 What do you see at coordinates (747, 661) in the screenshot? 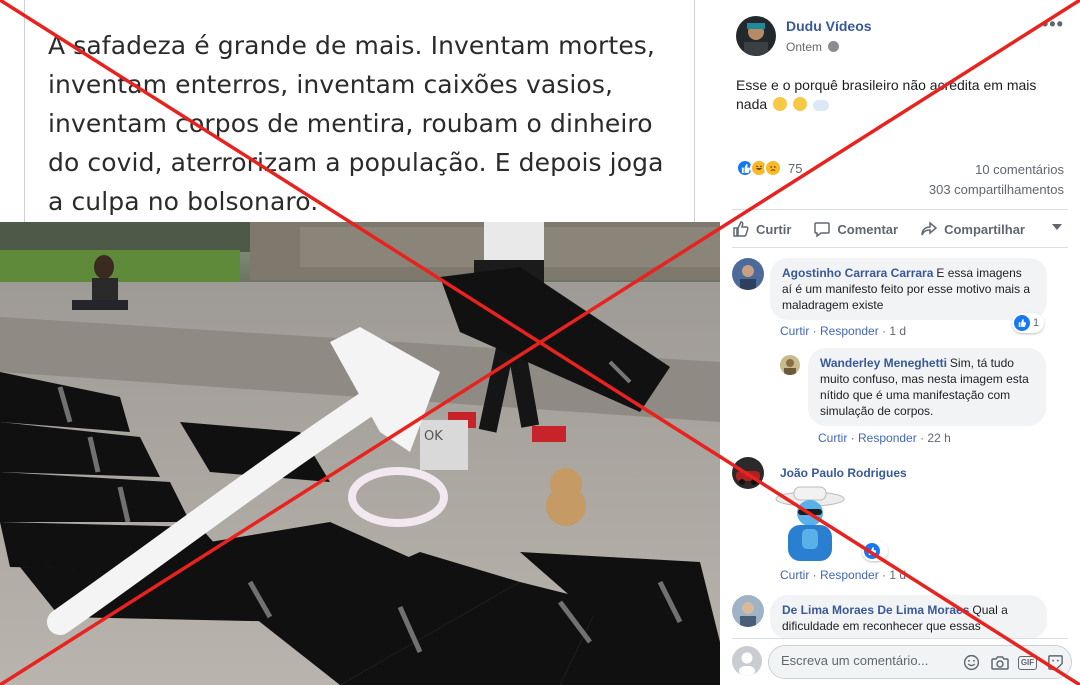
I see `viewer-avatar` at bounding box center [747, 661].